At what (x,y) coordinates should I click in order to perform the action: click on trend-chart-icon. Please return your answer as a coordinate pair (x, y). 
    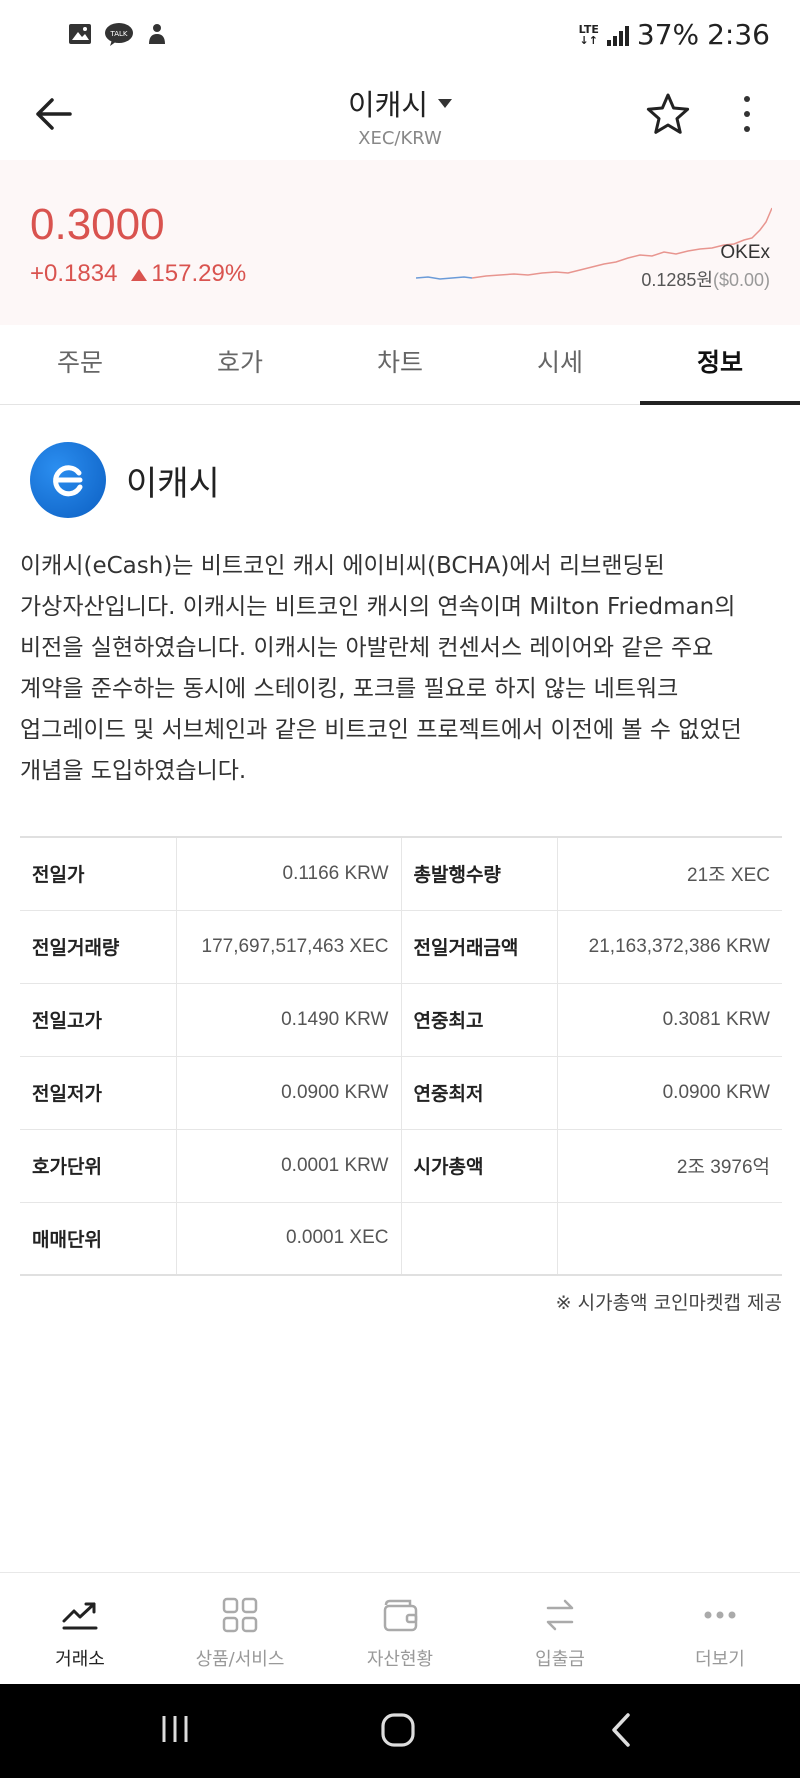
    Looking at the image, I should click on (80, 1616).